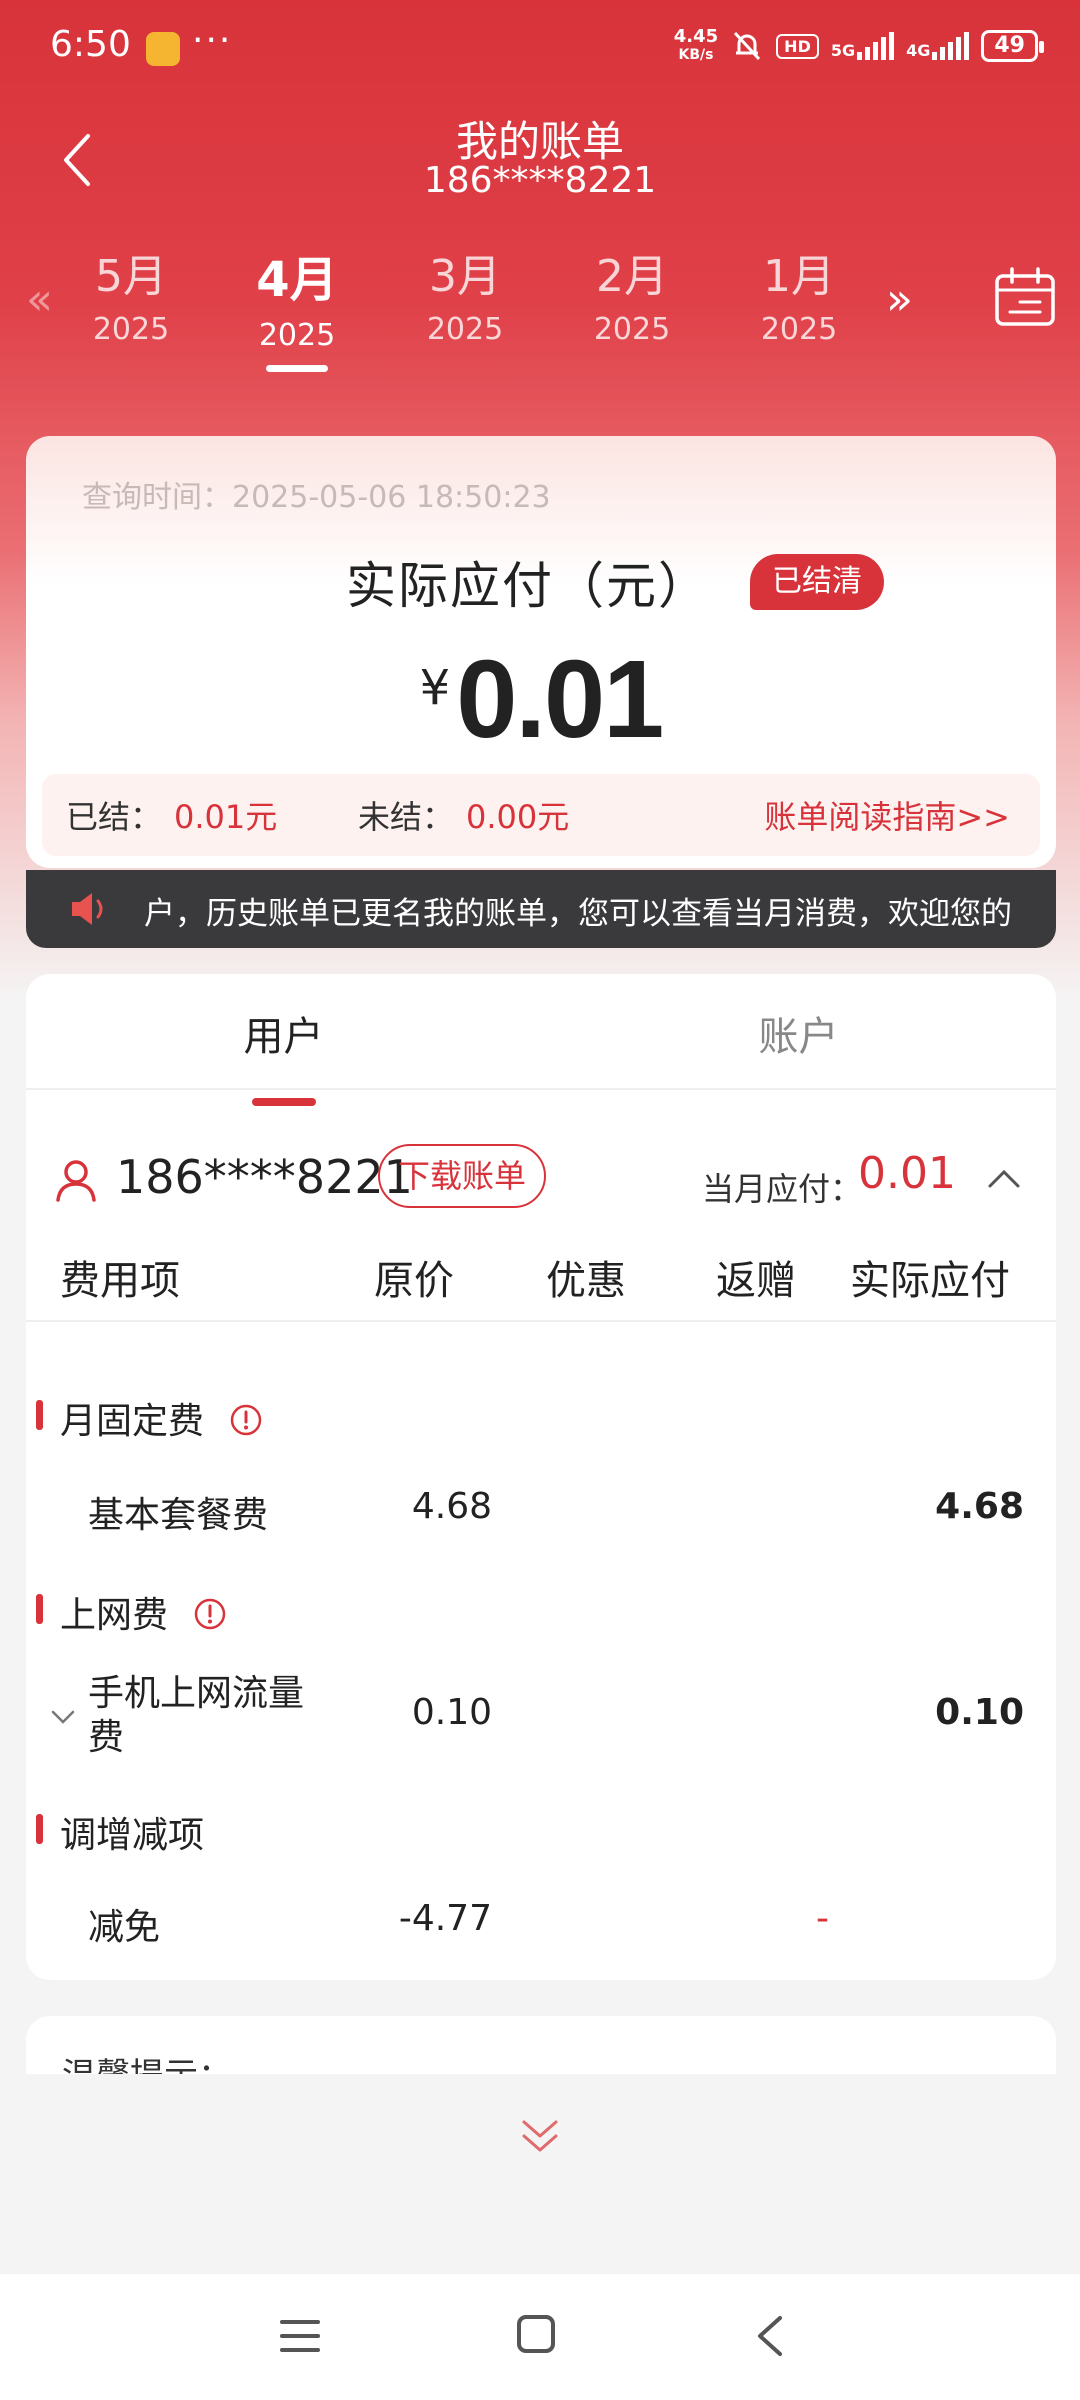 The width and height of the screenshot is (1080, 2400). I want to click on bill-tabs: 用户 账户, so click(541, 1032).